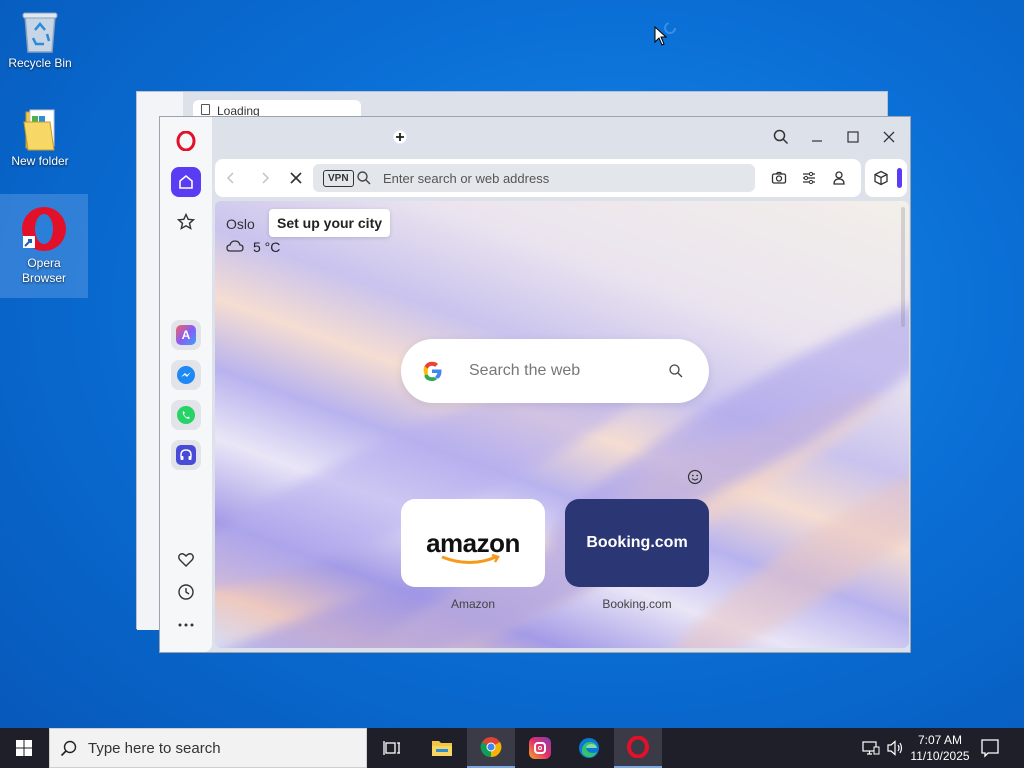  I want to click on chevron-right-icon, so click(266, 178).